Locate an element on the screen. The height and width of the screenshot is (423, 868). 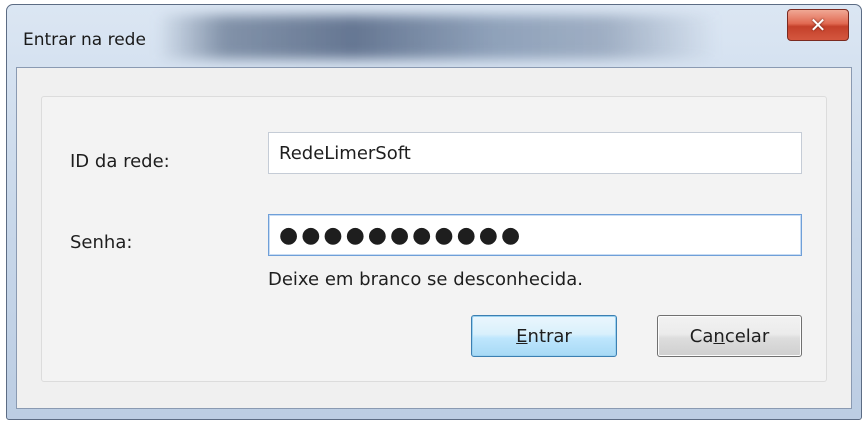
window-title: Entrar na rede is located at coordinates (84, 40).